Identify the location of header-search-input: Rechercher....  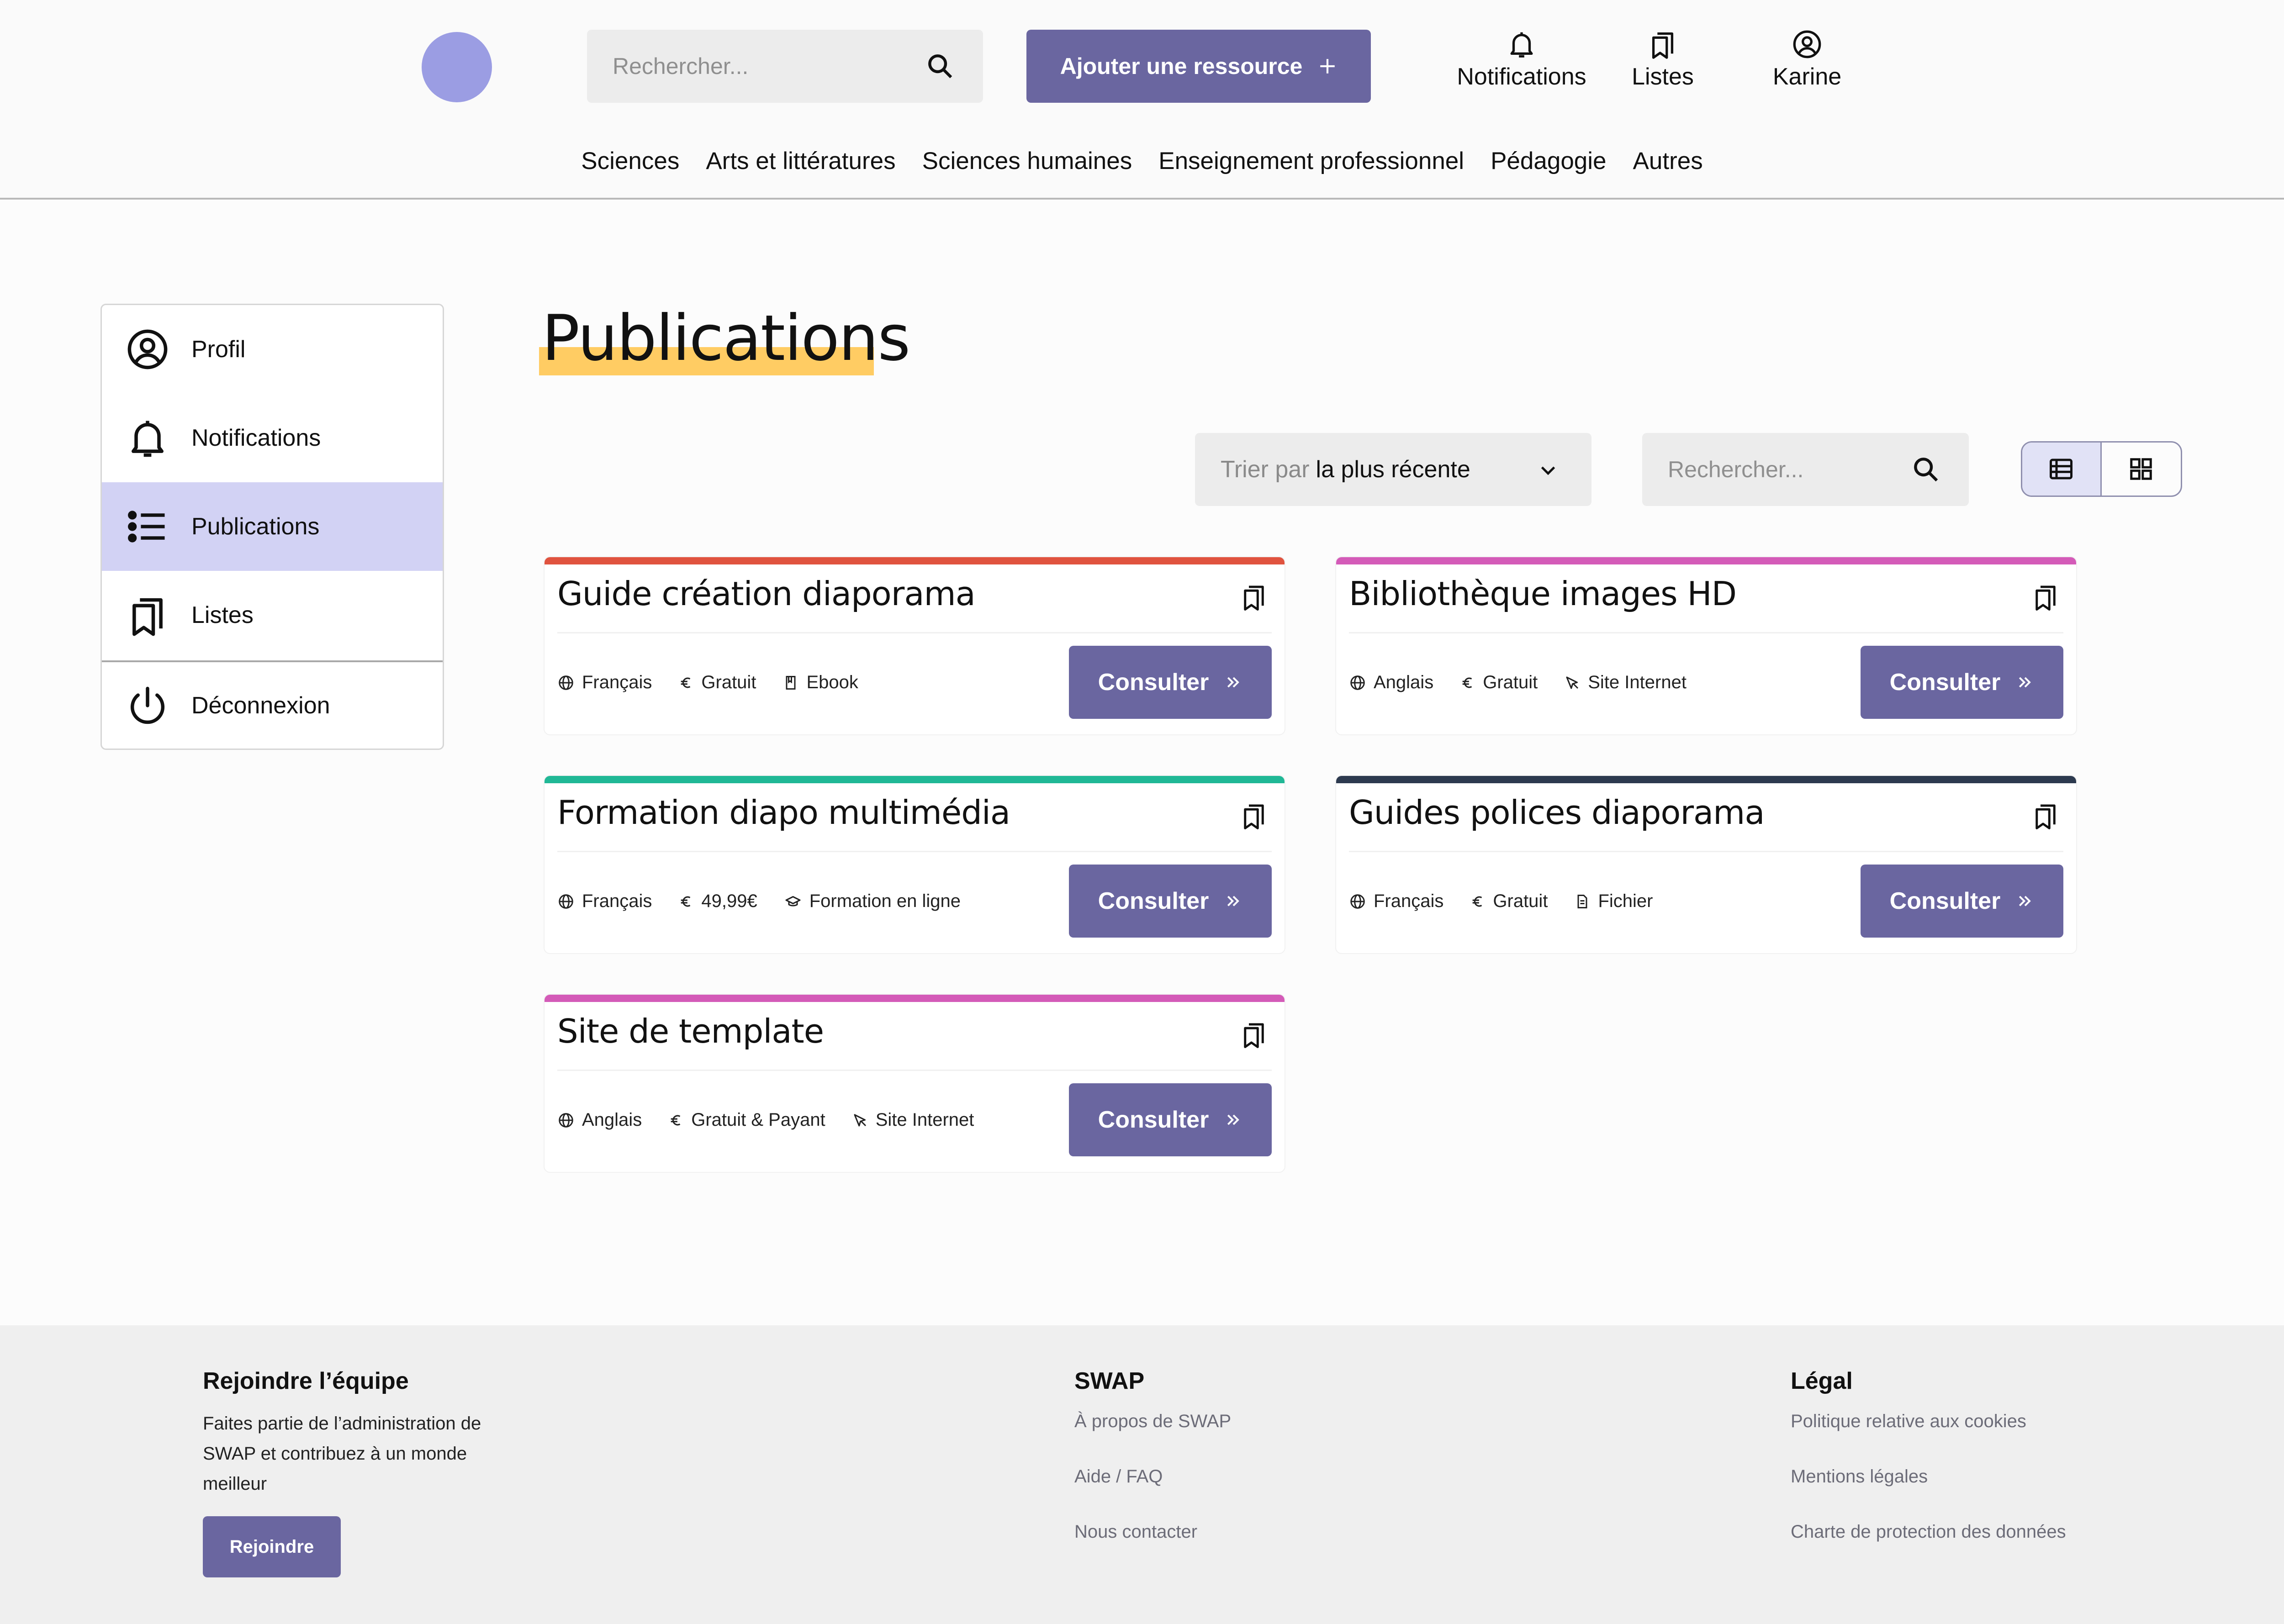
(785, 66).